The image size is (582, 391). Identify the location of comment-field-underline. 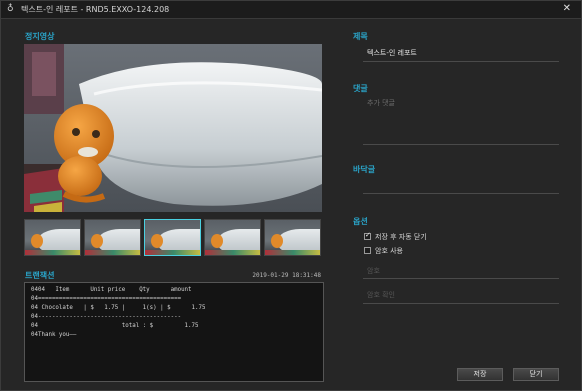
(461, 144).